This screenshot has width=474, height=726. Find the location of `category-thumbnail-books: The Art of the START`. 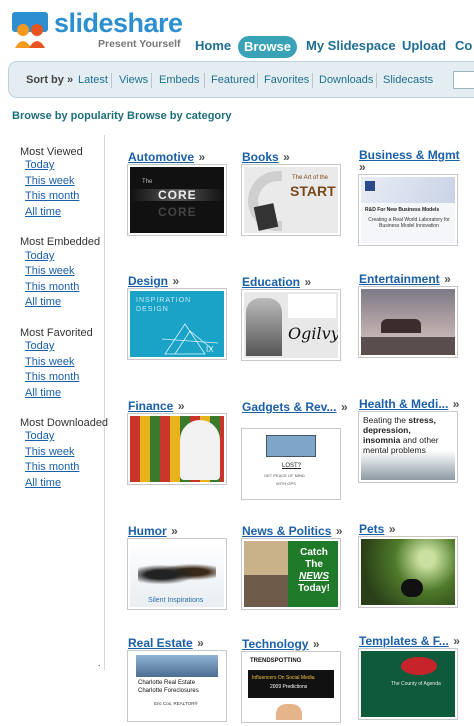

category-thumbnail-books: The Art of the START is located at coordinates (291, 200).